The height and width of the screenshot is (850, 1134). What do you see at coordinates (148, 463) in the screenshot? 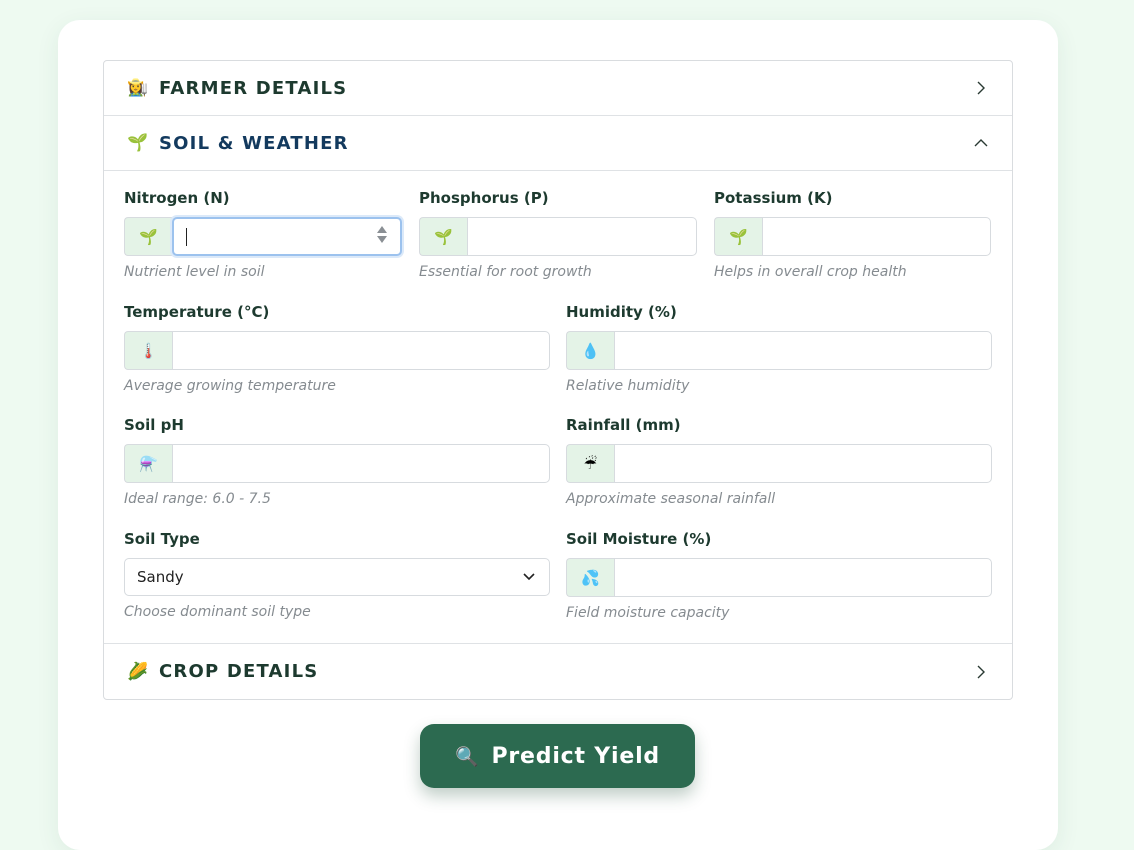
I see `flask-icon: ⚗️` at bounding box center [148, 463].